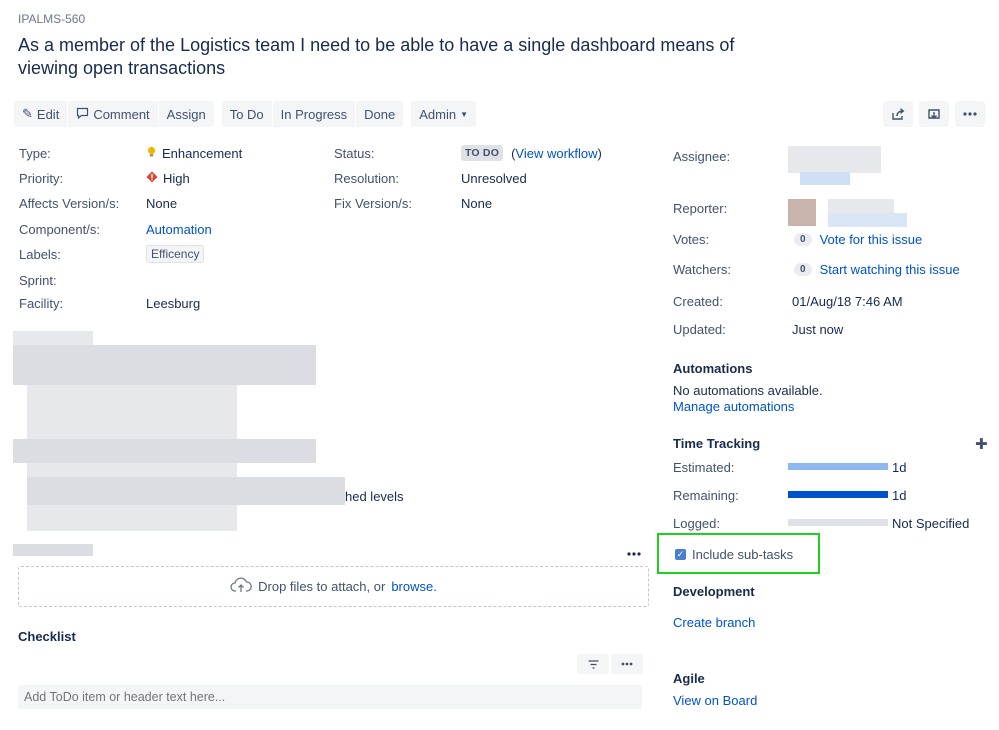 The image size is (999, 730). Describe the element at coordinates (803, 269) in the screenshot. I see `watchers-count: 0` at that location.